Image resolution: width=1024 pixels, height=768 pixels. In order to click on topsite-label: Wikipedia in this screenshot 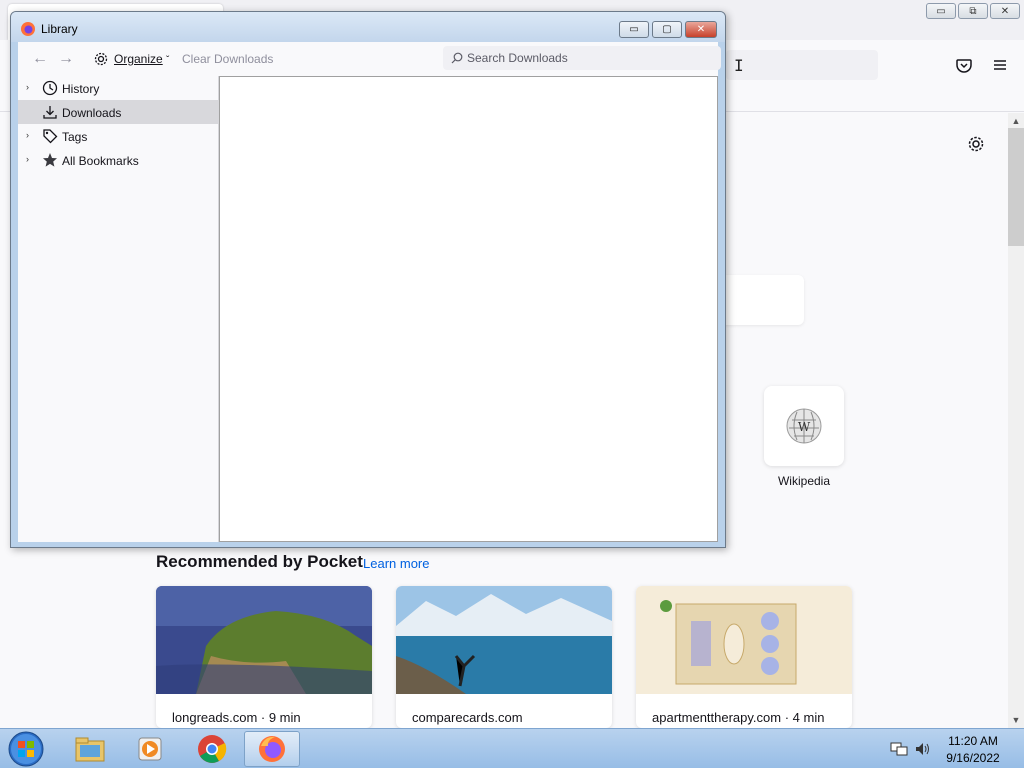, I will do `click(804, 481)`.